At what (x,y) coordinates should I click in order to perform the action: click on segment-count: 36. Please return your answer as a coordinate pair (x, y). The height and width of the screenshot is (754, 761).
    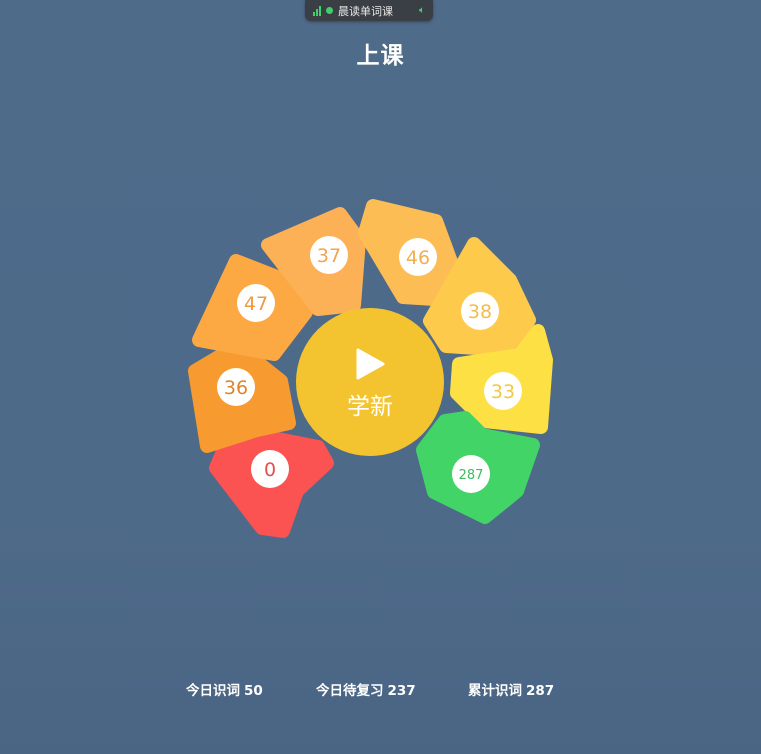
    Looking at the image, I should click on (236, 388).